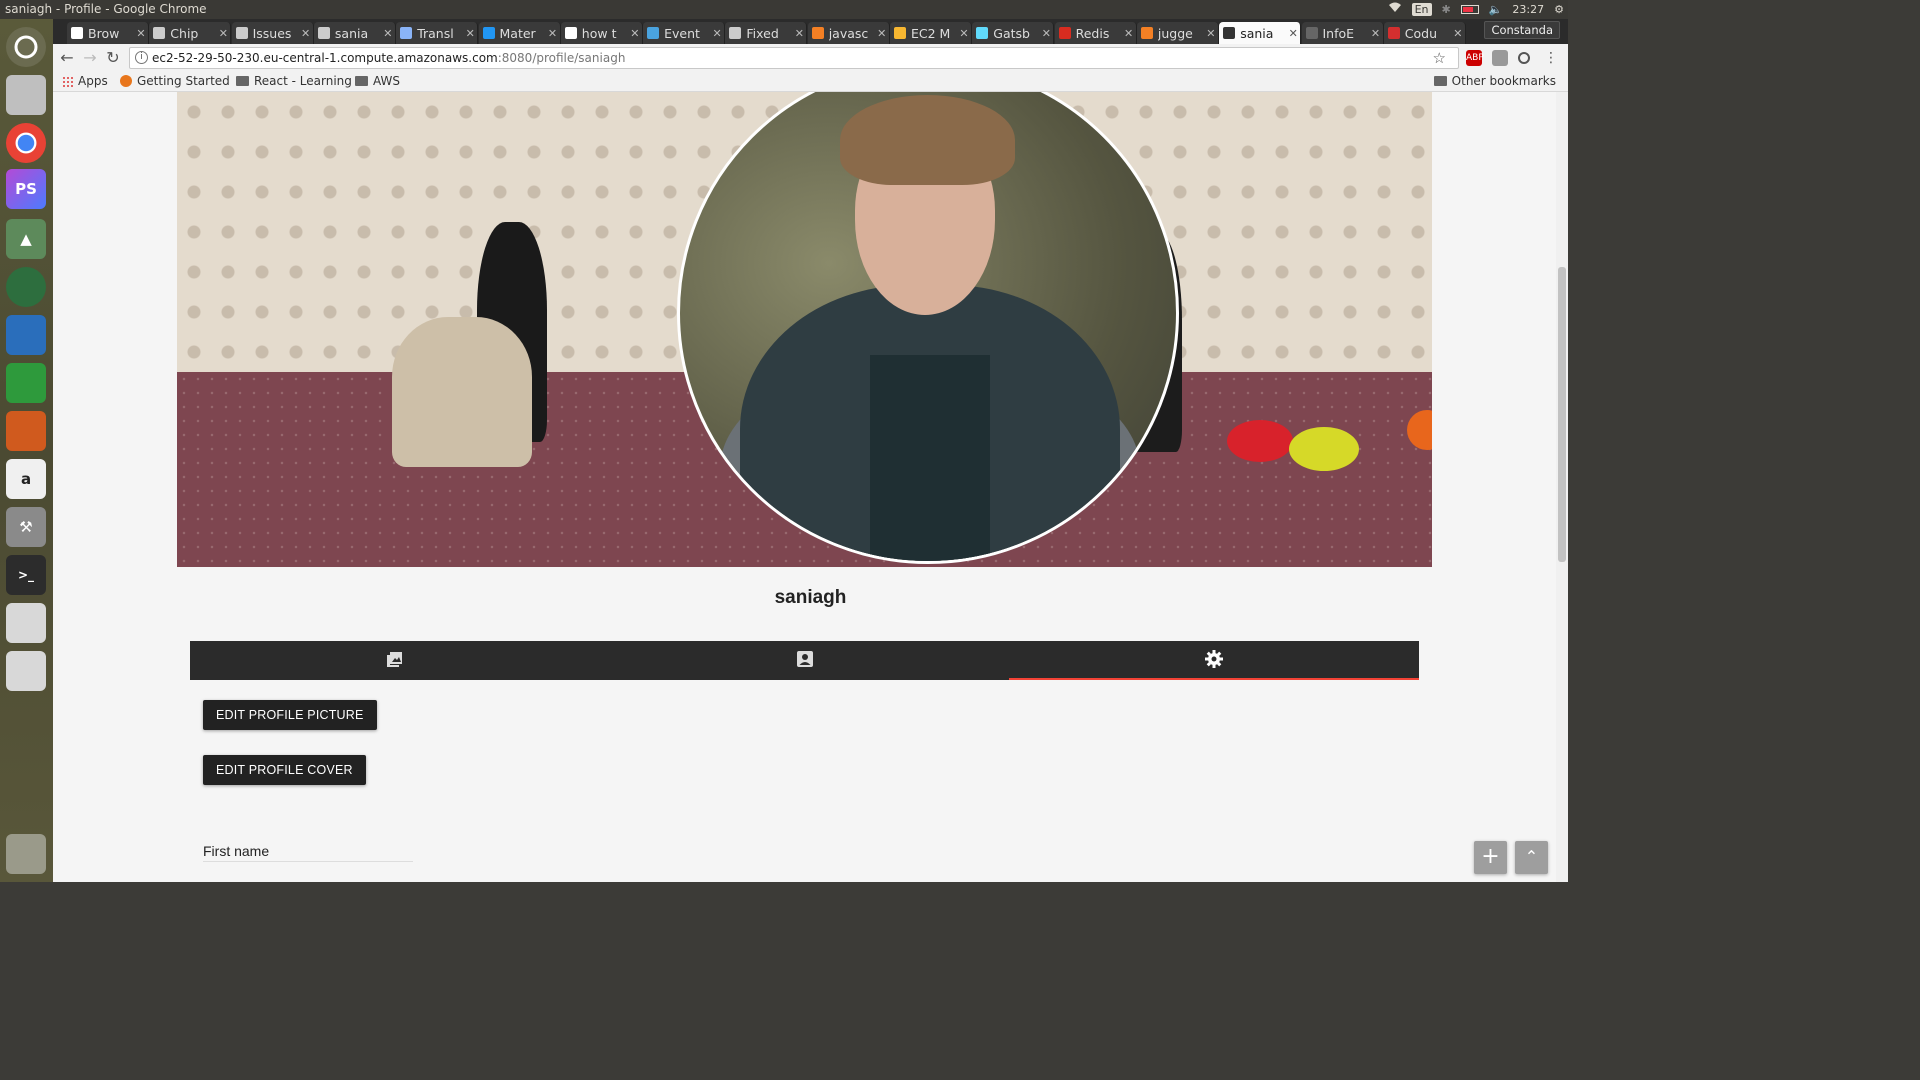 Image resolution: width=1920 pixels, height=1080 pixels. Describe the element at coordinates (1559, 9) in the screenshot. I see `system-gear-icon: ⚙` at that location.